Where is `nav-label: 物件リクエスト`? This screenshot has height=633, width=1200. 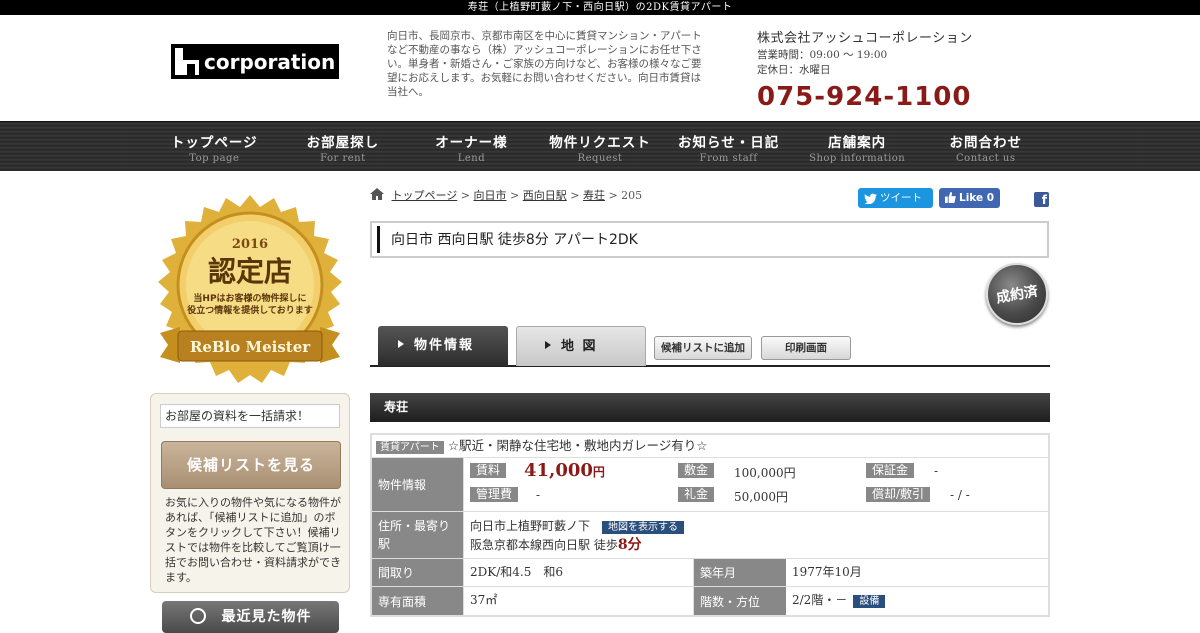
nav-label: 物件リクエスト is located at coordinates (600, 143).